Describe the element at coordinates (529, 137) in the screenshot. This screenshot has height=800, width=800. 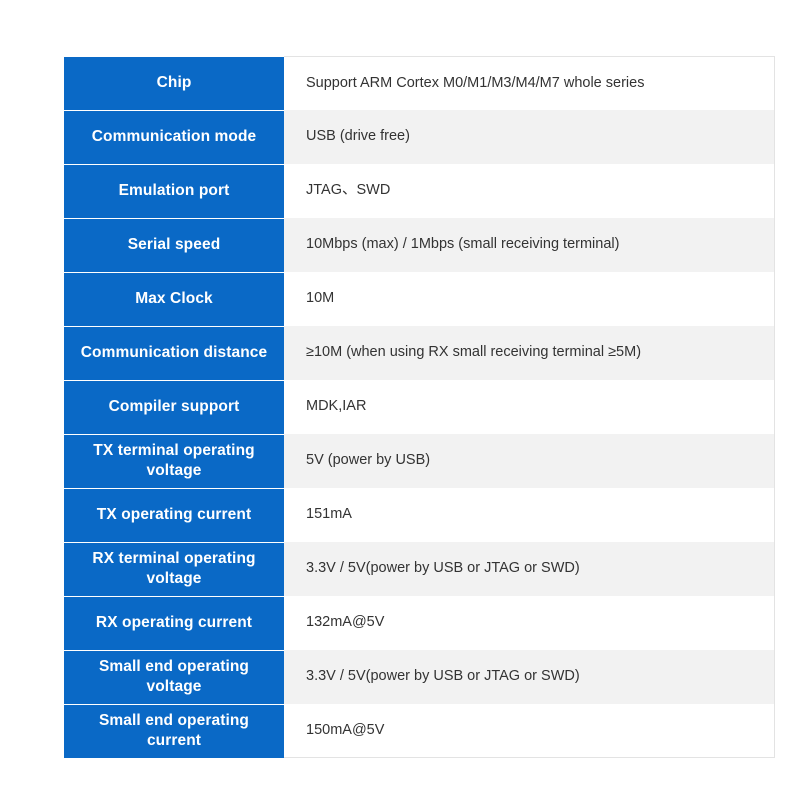
I see `spec-value-communication-mode: USB (drive free)` at that location.